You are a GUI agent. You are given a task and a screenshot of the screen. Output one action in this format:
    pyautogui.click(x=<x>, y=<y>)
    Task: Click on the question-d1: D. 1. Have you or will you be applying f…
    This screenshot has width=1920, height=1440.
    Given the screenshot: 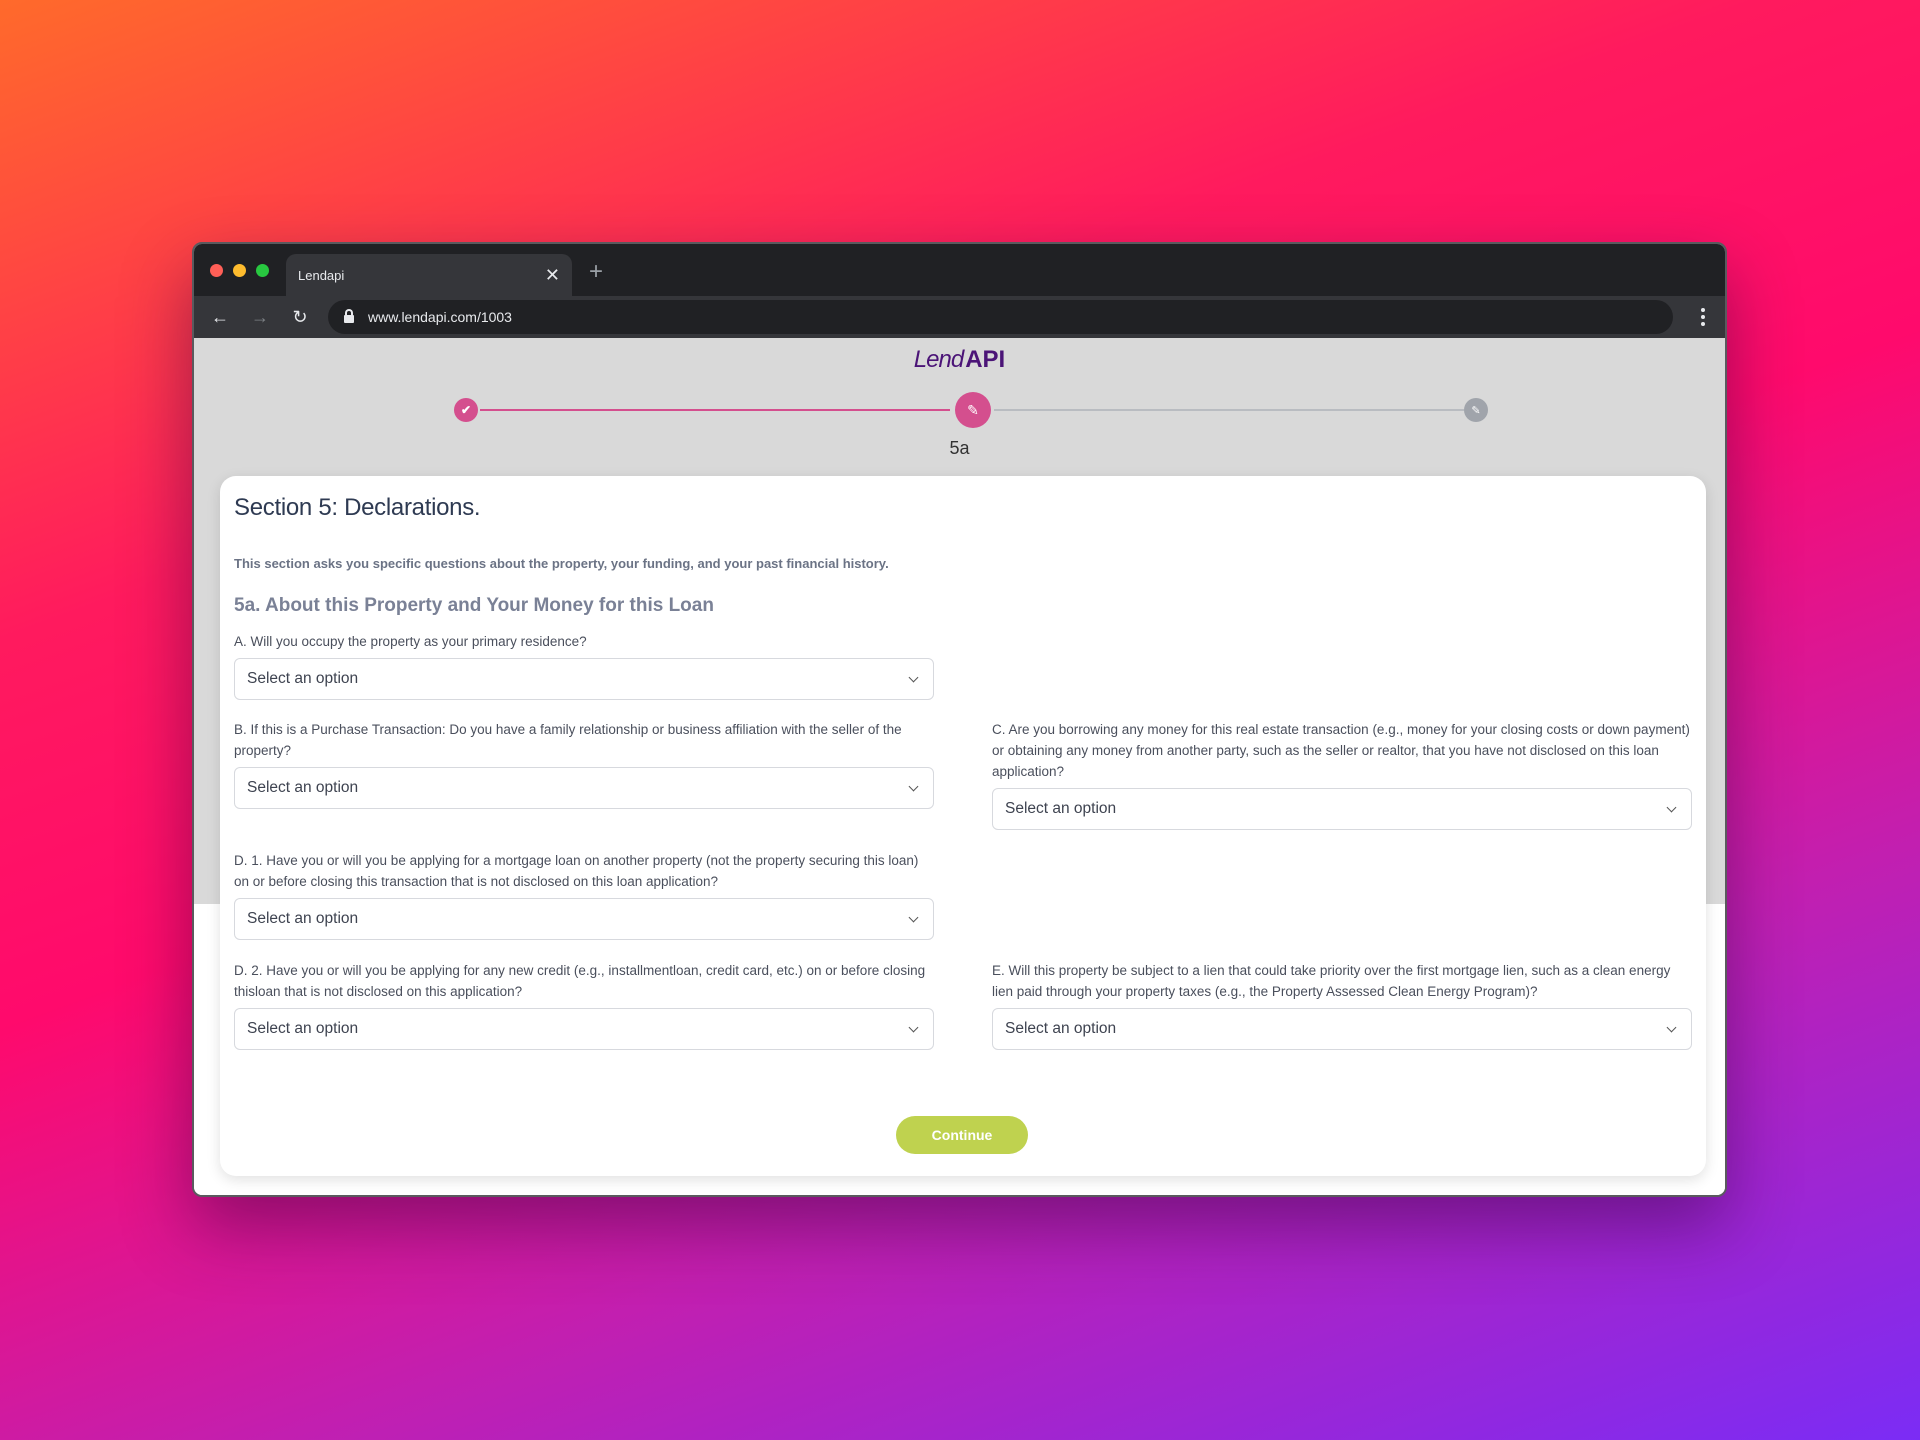 What is the action you would take?
    pyautogui.click(x=584, y=895)
    